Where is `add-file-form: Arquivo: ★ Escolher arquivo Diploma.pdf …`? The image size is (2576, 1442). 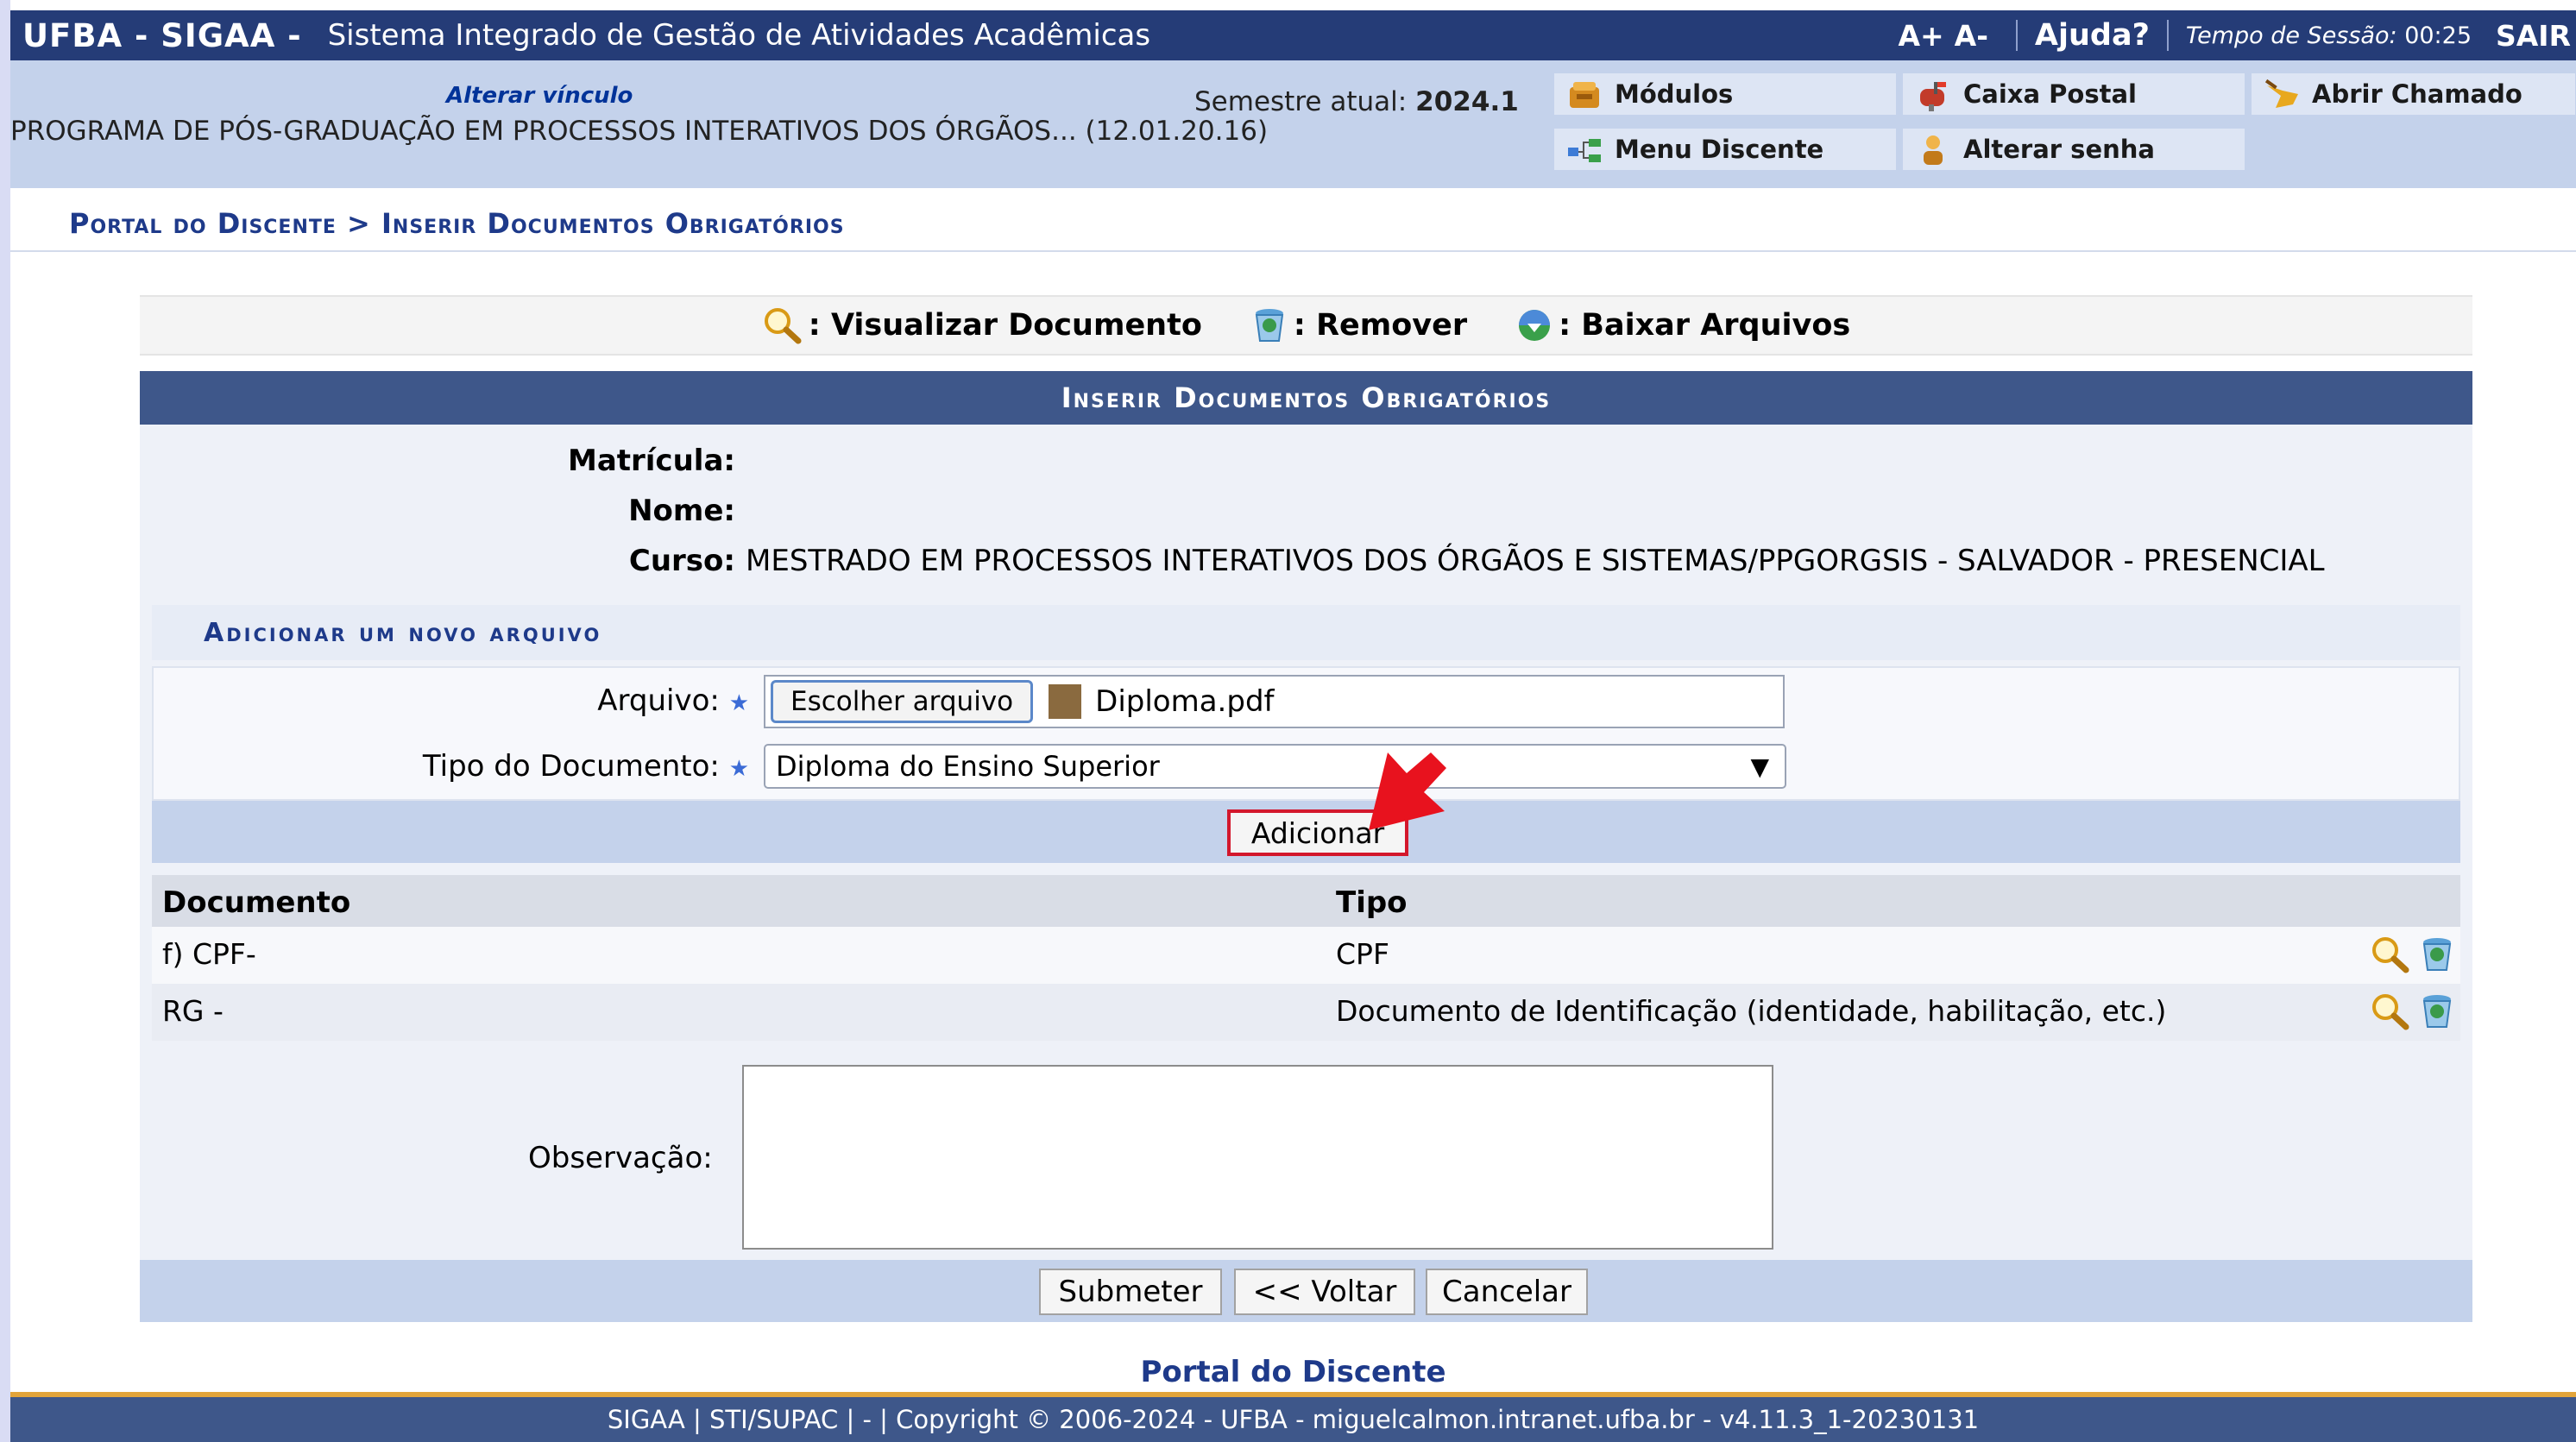
add-file-form: Arquivo: ★ Escolher arquivo Diploma.pdf … is located at coordinates (1306, 733).